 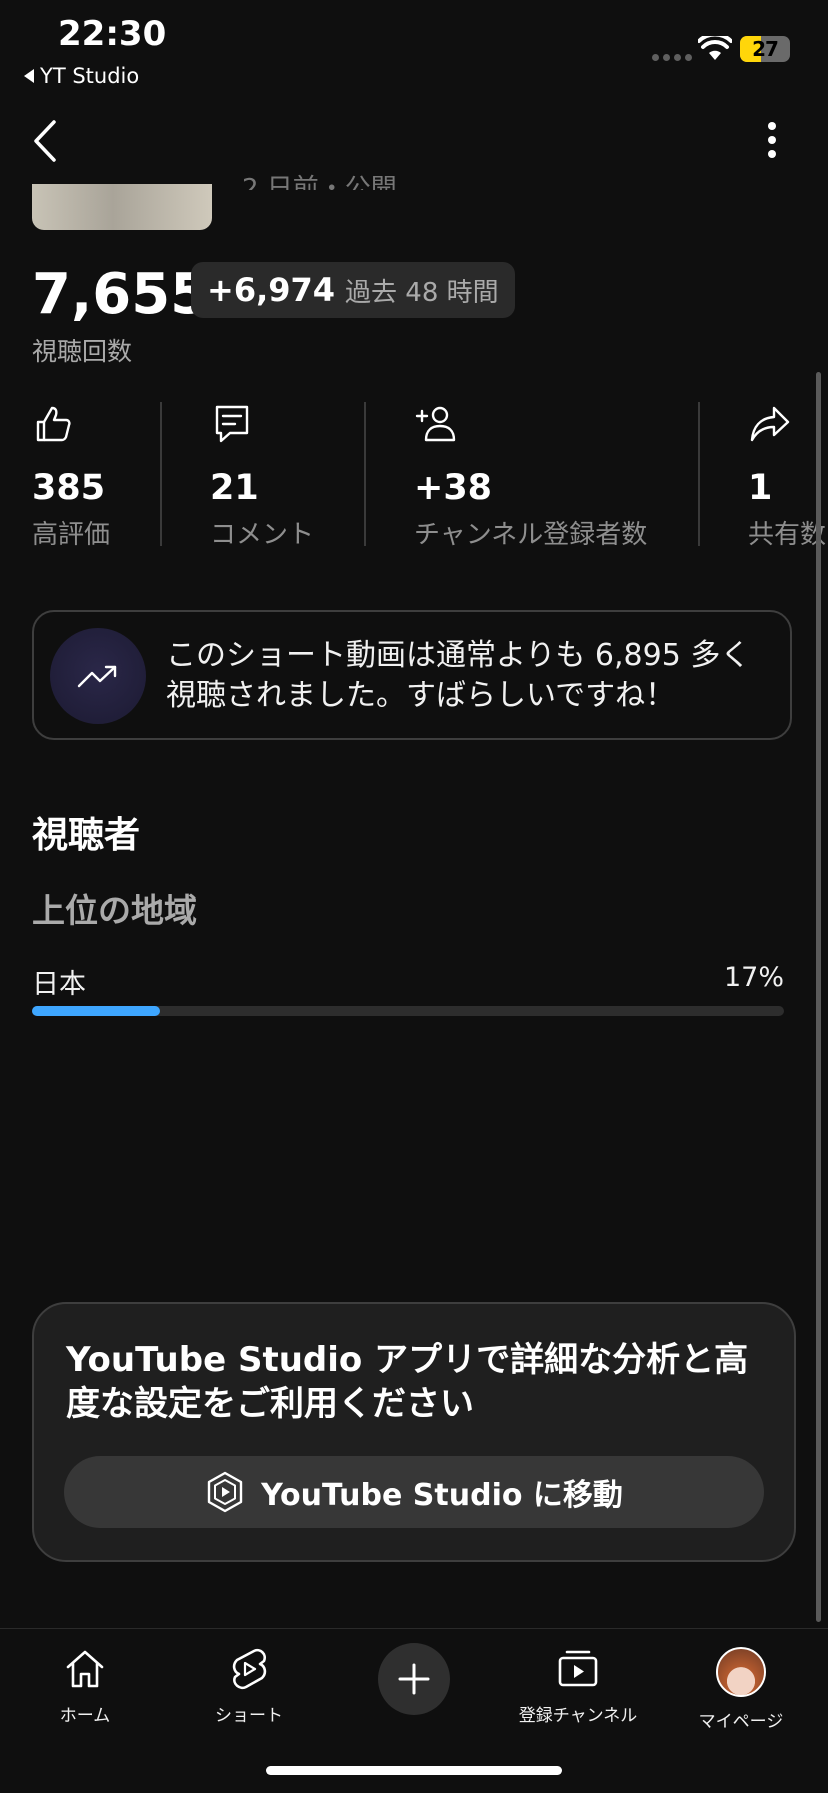 What do you see at coordinates (249, 1716) in the screenshot?
I see `tab-shorts-label: ショート` at bounding box center [249, 1716].